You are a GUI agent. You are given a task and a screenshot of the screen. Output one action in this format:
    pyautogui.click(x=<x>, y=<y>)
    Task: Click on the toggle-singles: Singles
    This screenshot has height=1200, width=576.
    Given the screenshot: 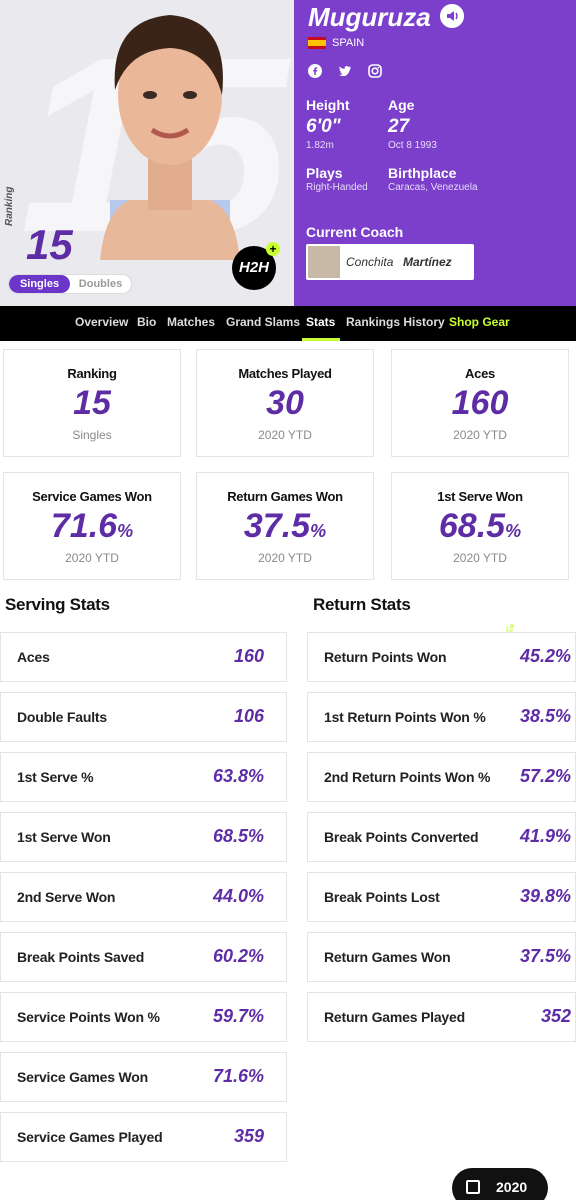 What is the action you would take?
    pyautogui.click(x=39, y=284)
    